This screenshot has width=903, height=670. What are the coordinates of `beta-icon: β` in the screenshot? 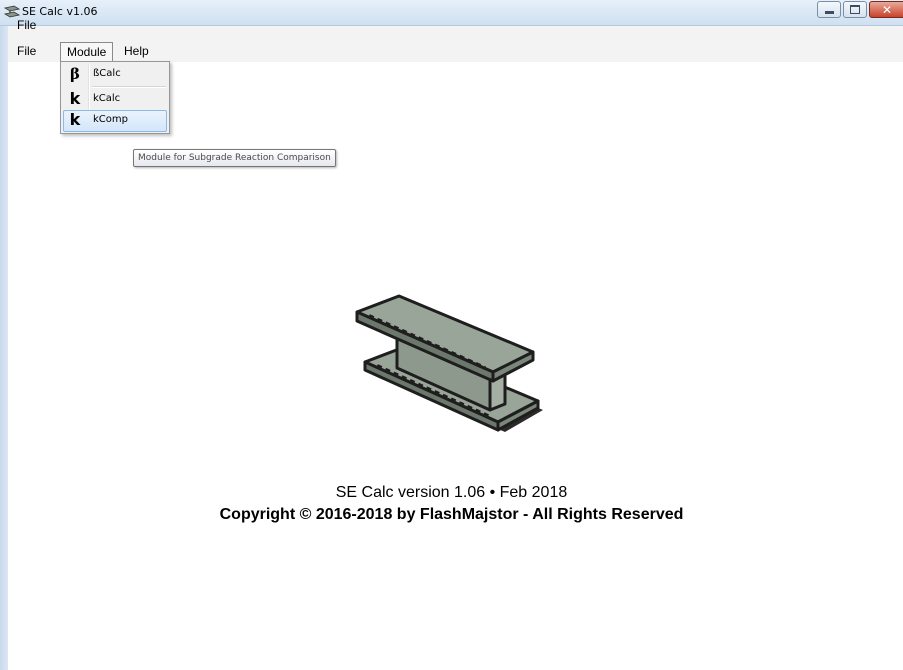 It's located at (75, 74).